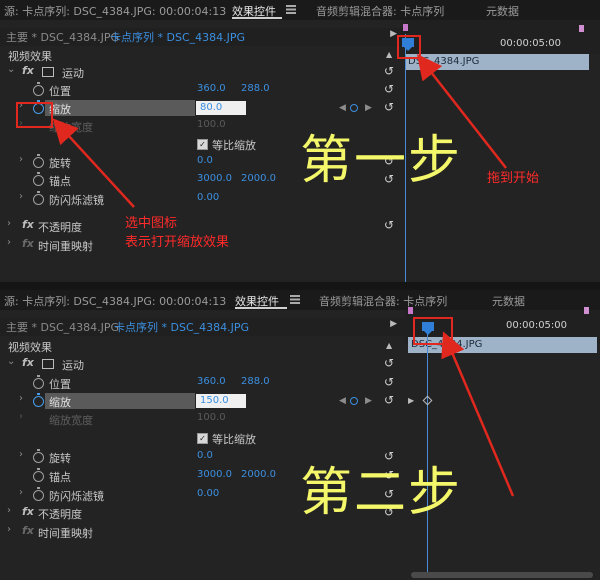 The image size is (600, 580). I want to click on position-label: 位置, so click(60, 91).